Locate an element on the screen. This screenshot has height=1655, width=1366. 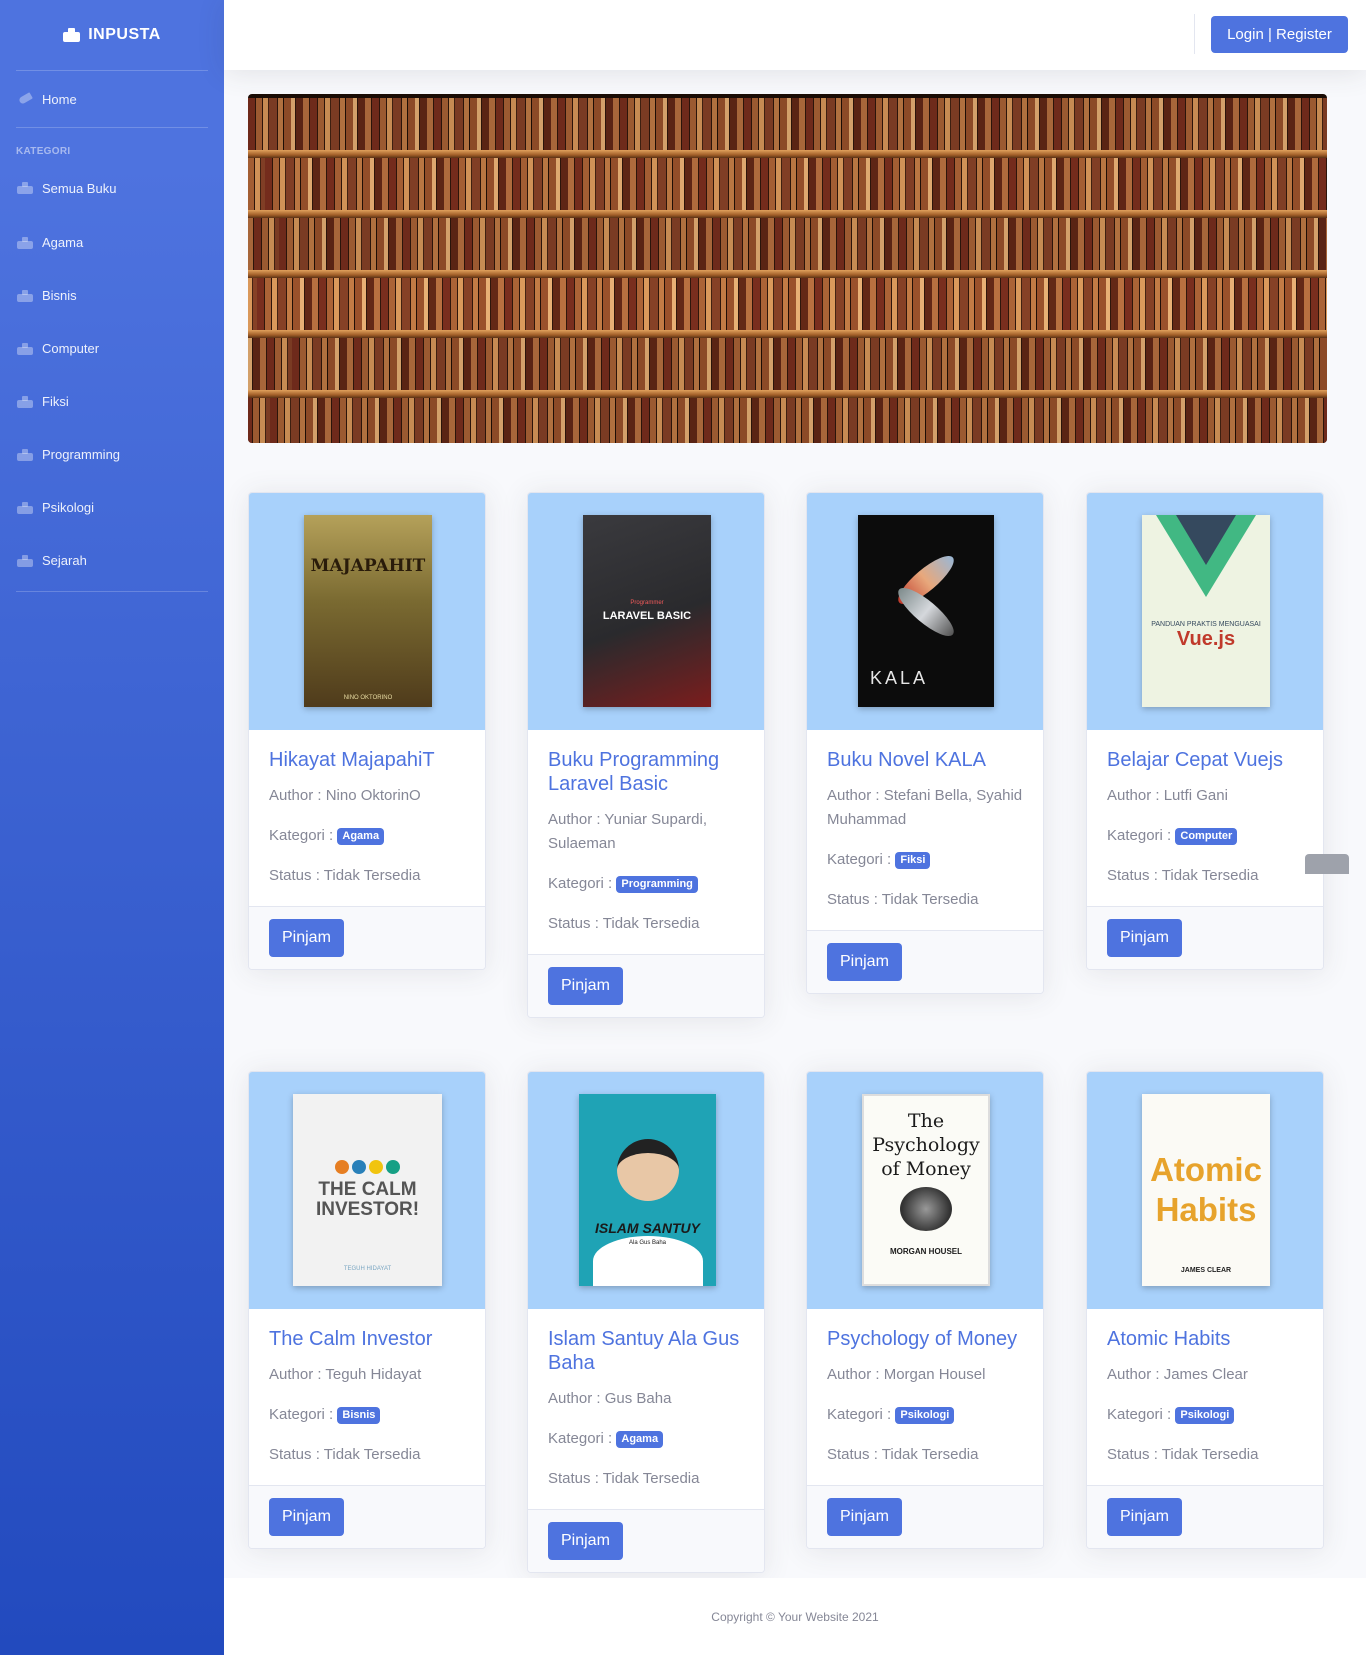
book-kategori: Kategori : Psikologi is located at coordinates (925, 1415).